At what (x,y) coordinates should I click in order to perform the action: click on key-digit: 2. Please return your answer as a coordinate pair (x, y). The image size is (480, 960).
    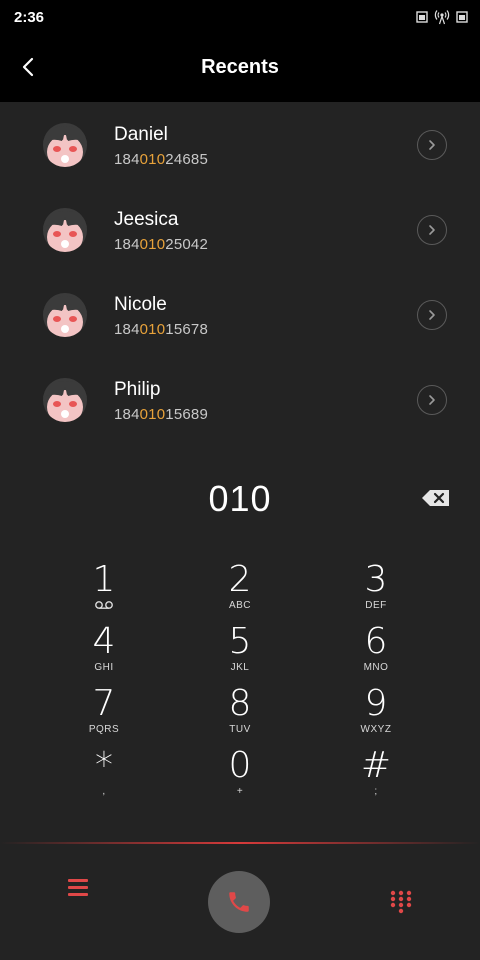
    Looking at the image, I should click on (240, 579).